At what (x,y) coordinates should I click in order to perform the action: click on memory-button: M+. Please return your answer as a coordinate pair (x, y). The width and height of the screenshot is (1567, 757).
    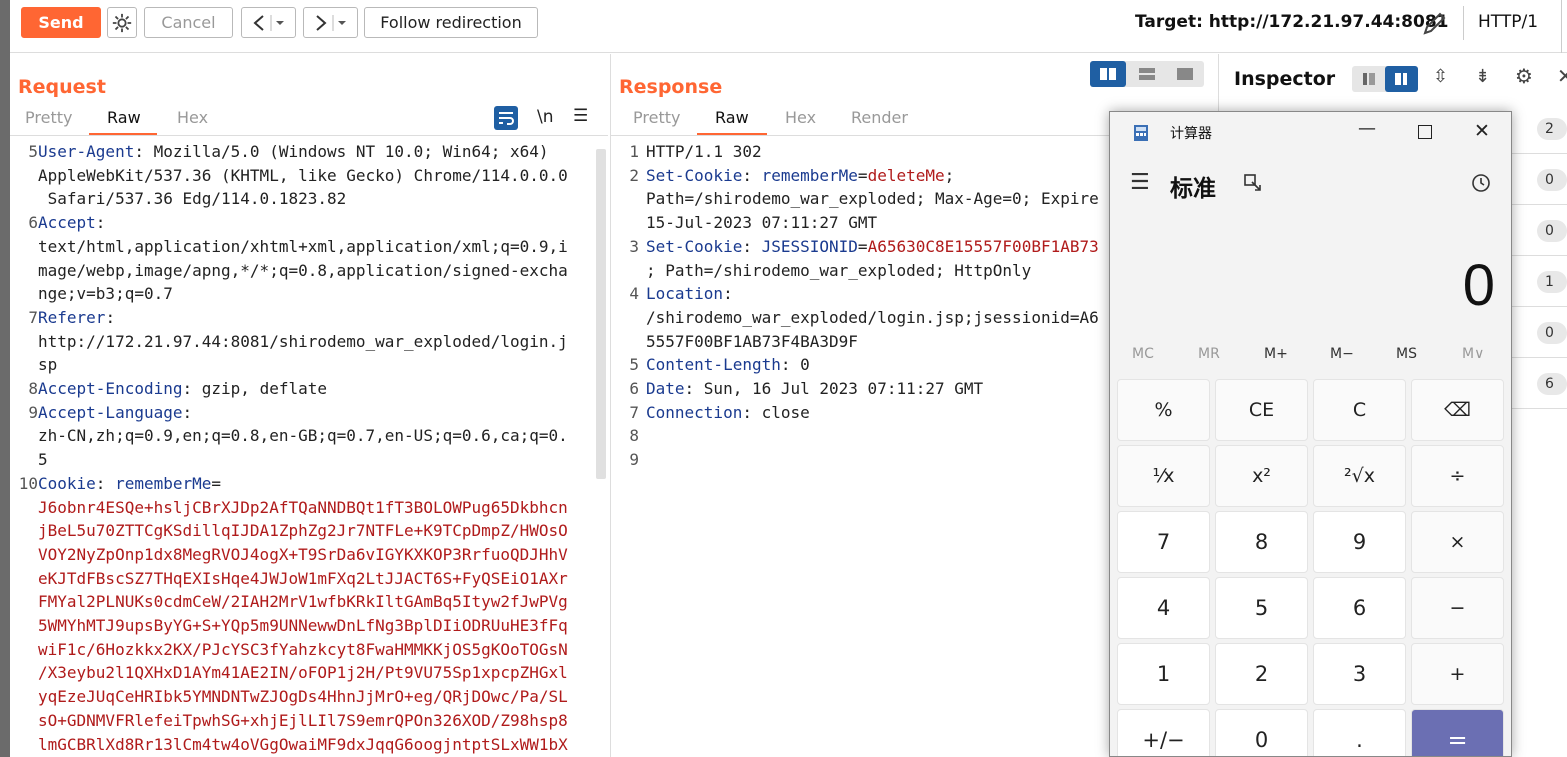
    Looking at the image, I should click on (1276, 354).